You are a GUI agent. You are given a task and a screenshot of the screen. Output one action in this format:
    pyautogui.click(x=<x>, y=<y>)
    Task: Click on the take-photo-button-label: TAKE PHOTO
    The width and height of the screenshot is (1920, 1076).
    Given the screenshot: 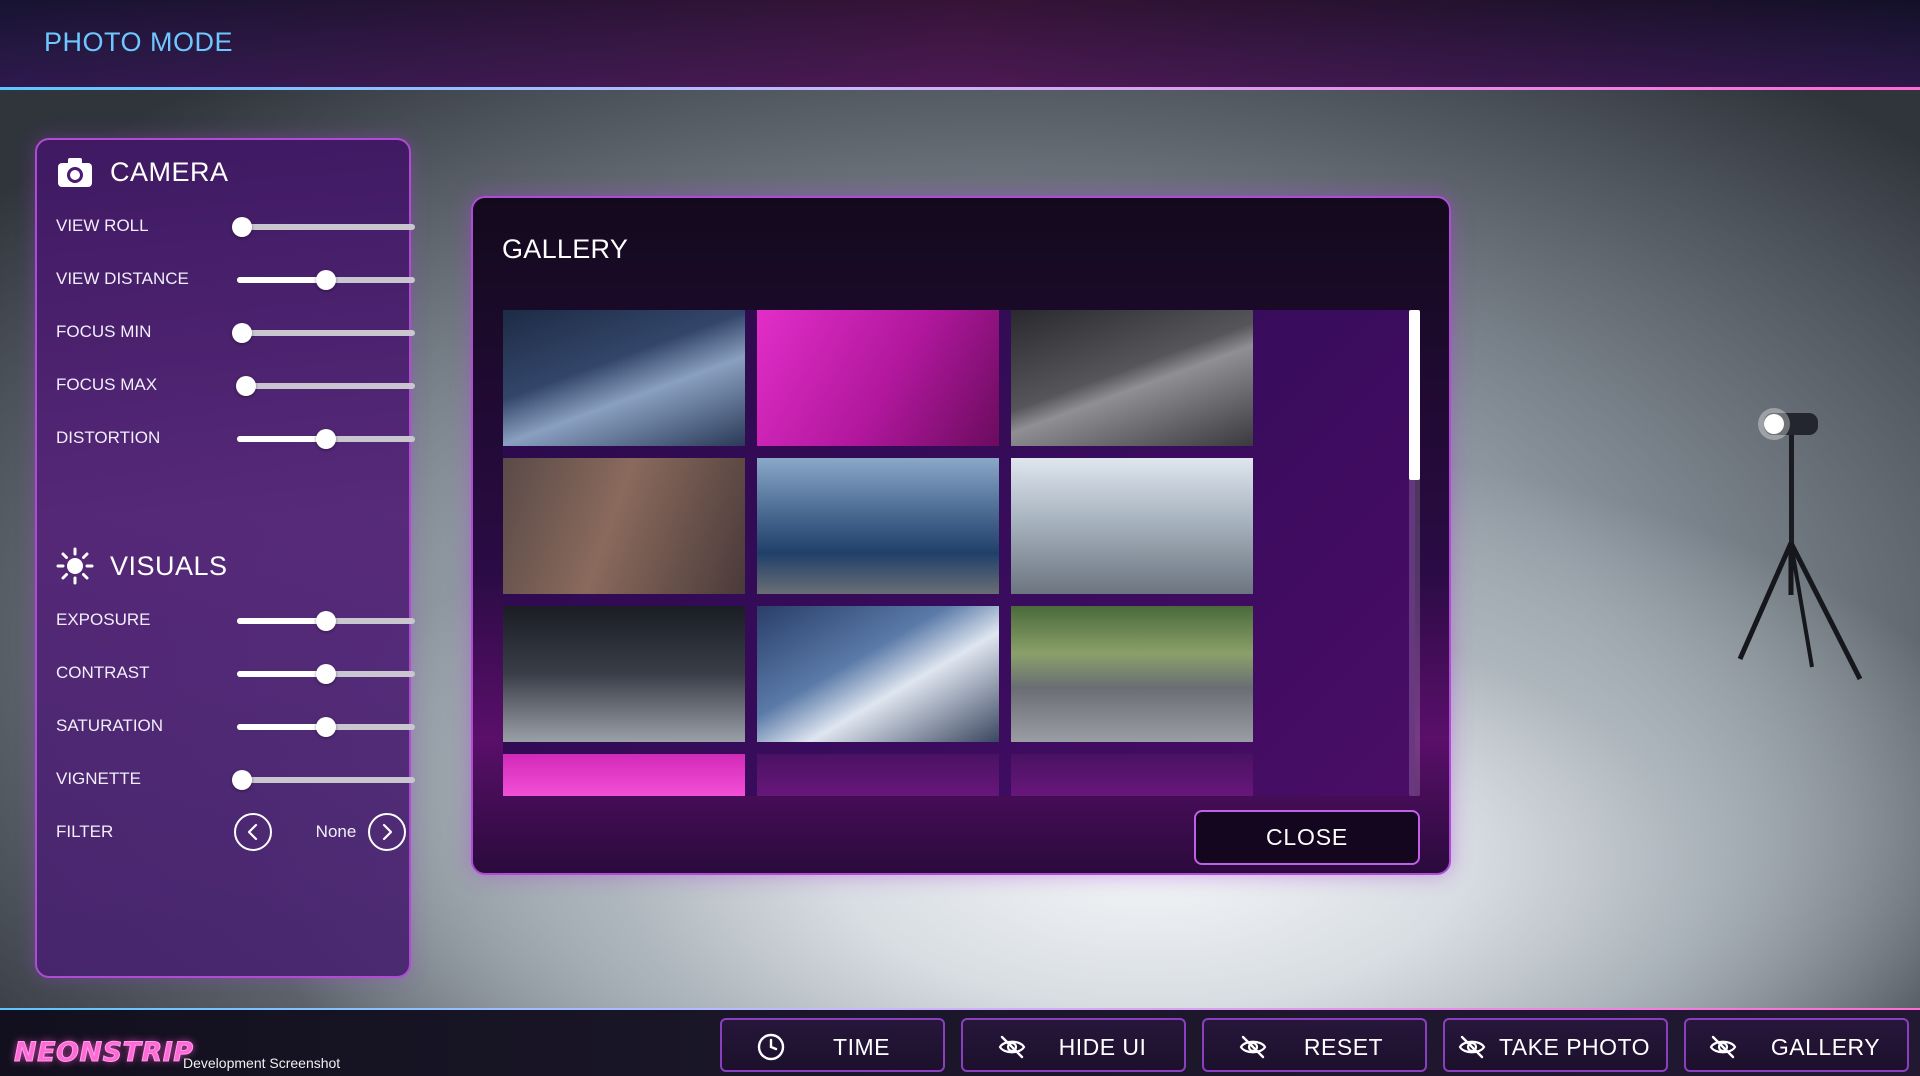 What is the action you would take?
    pyautogui.click(x=1574, y=1047)
    